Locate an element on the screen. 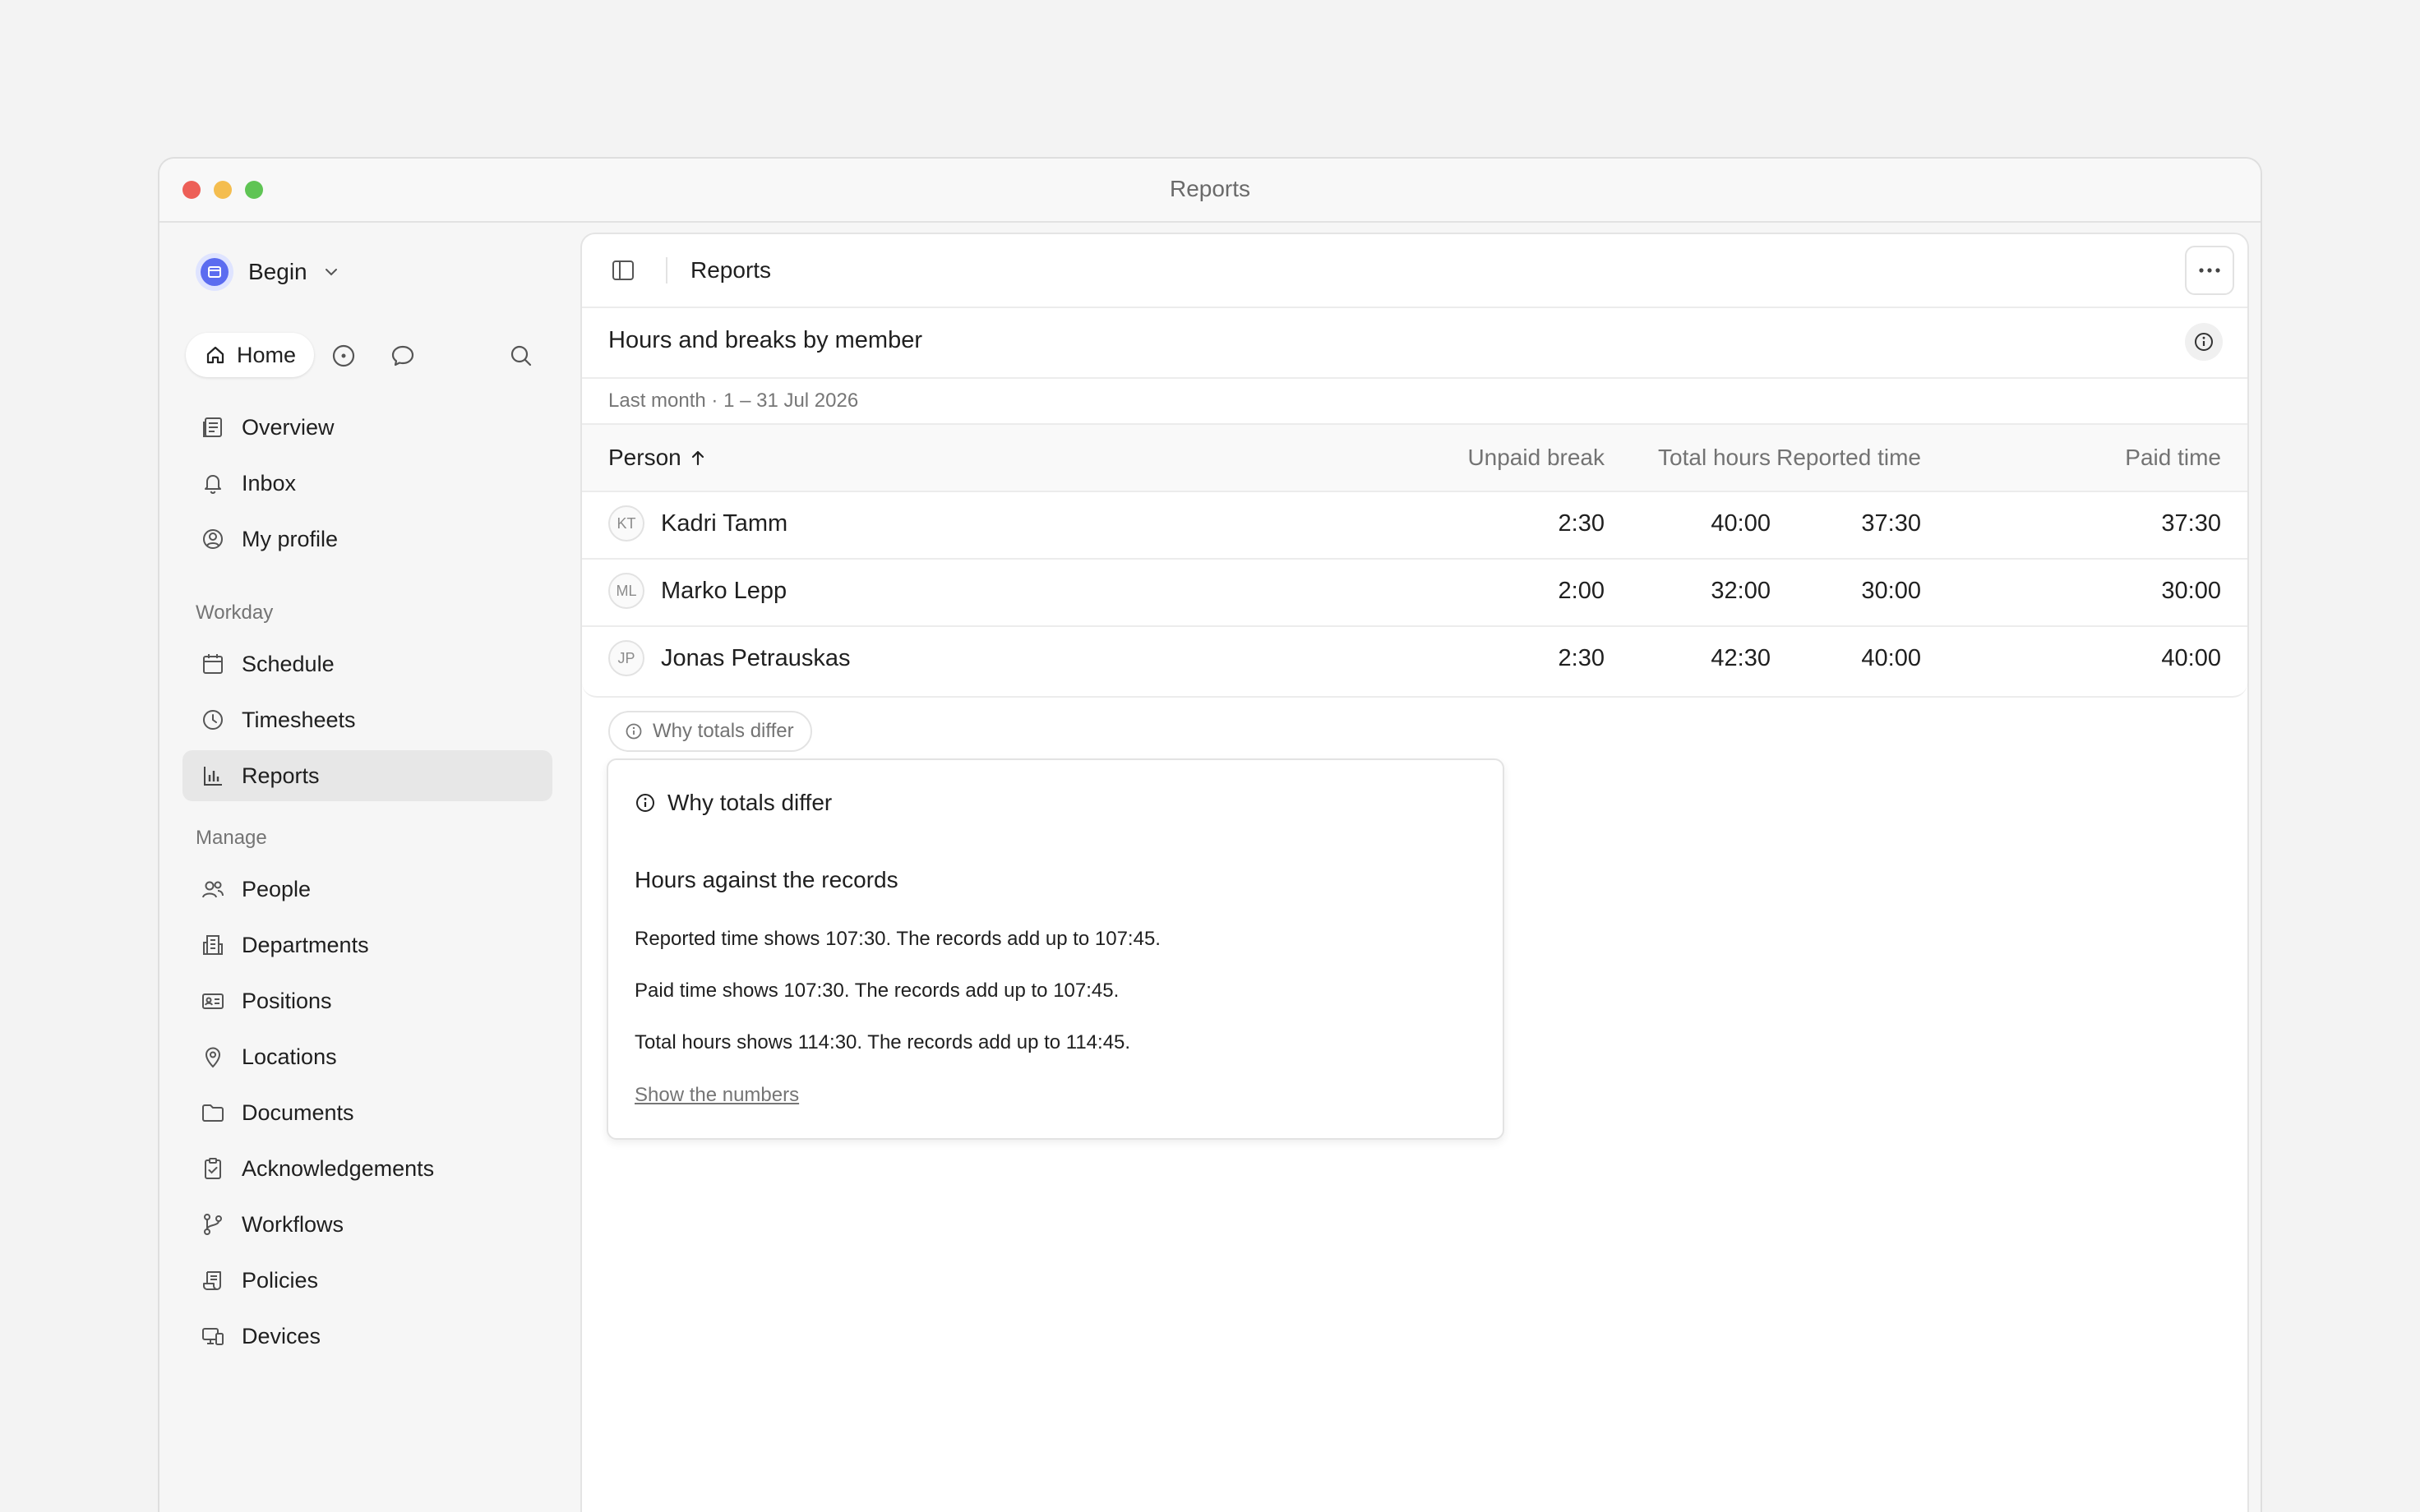  sidebar-item-departments: Departments is located at coordinates (367, 945).